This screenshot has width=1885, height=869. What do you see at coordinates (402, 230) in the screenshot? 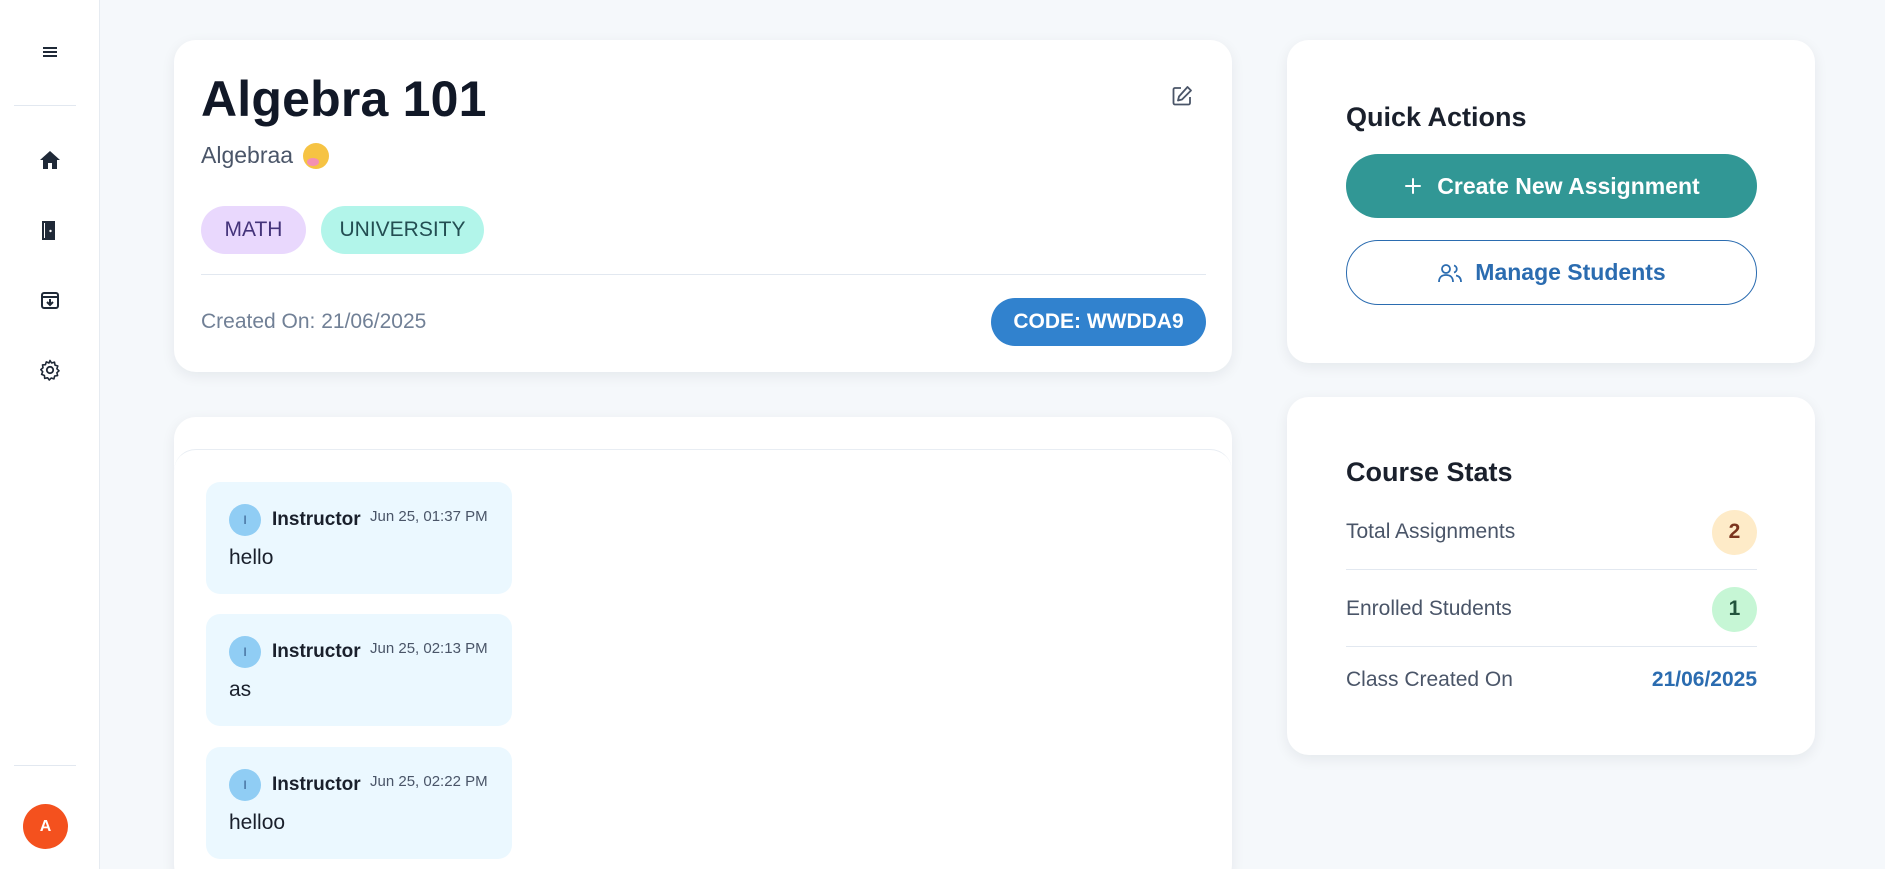
I see `tag-university: UNIVERSITY` at bounding box center [402, 230].